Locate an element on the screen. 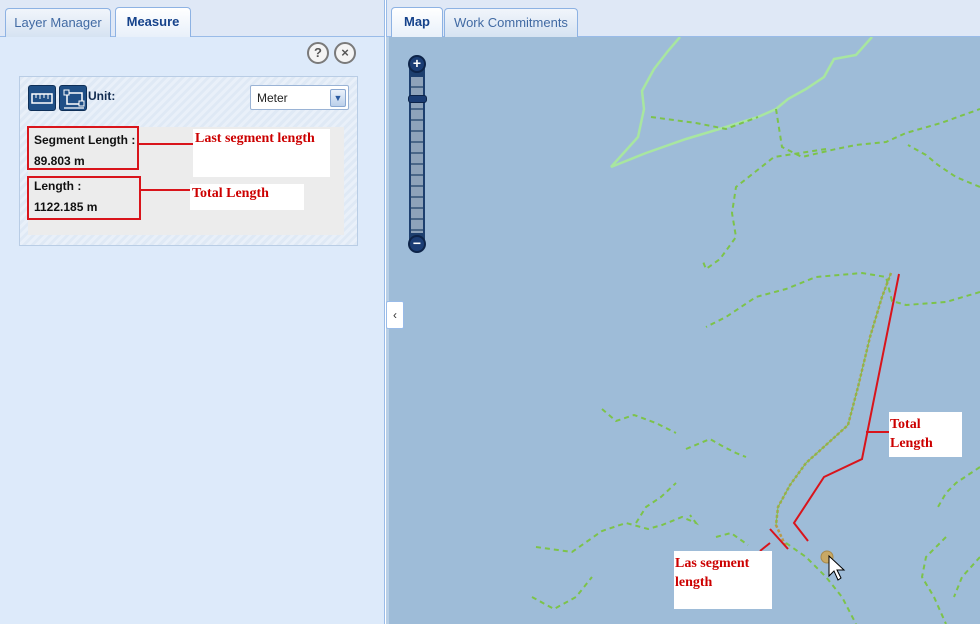 The width and height of the screenshot is (980, 624). map-last-segment-annotation: Las segment length is located at coordinates (723, 580).